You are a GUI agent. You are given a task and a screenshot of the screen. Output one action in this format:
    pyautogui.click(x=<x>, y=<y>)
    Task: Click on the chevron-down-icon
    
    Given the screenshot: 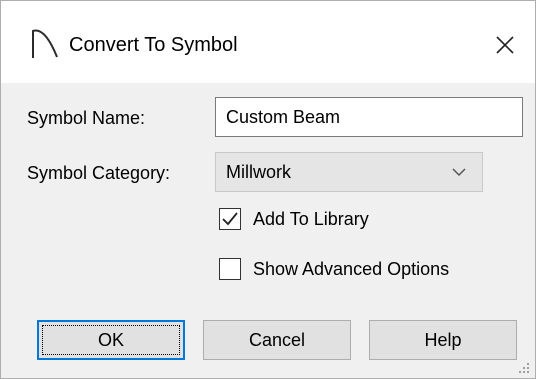 What is the action you would take?
    pyautogui.click(x=459, y=172)
    